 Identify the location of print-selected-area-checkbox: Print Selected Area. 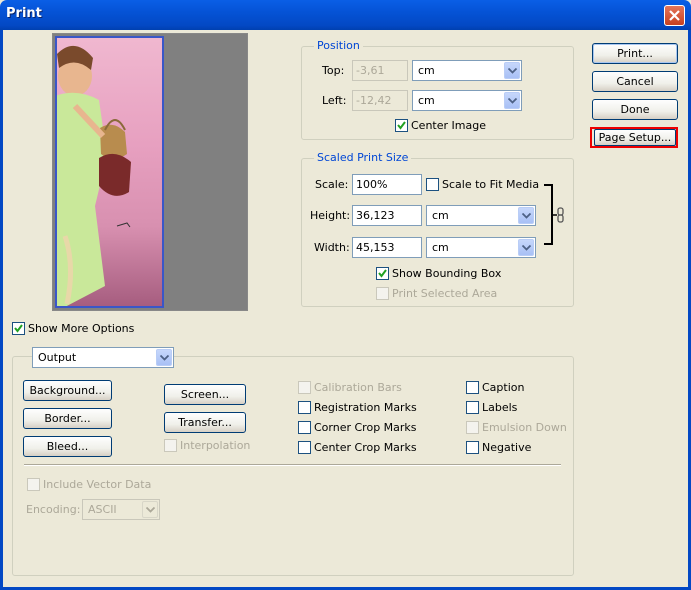
(436, 293).